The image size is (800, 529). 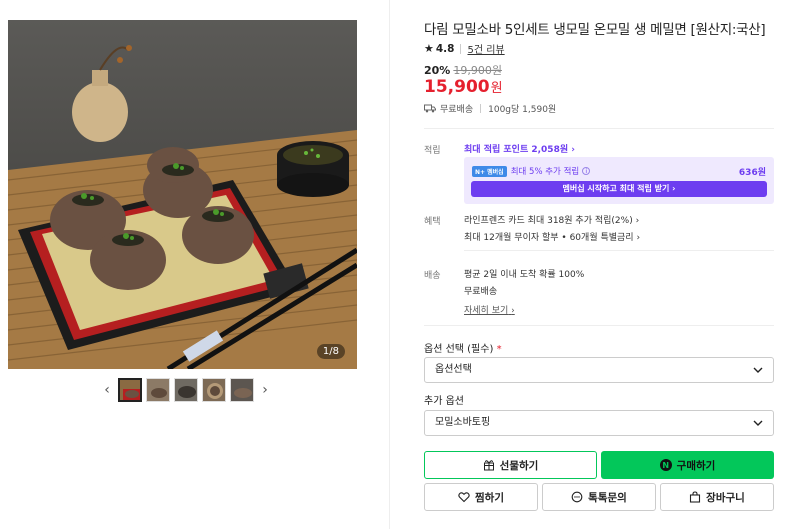 What do you see at coordinates (489, 171) in the screenshot?
I see `nplus-badge: N+ 멤버십` at bounding box center [489, 171].